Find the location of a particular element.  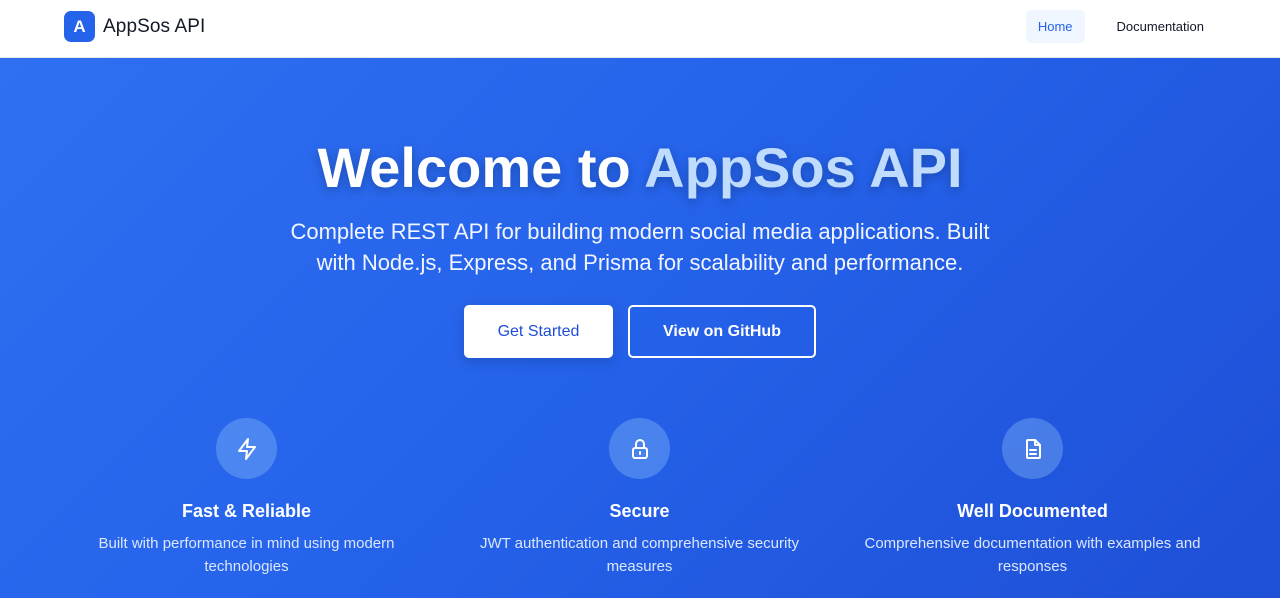

hero-title: Welcome to AppSos API is located at coordinates (640, 168).